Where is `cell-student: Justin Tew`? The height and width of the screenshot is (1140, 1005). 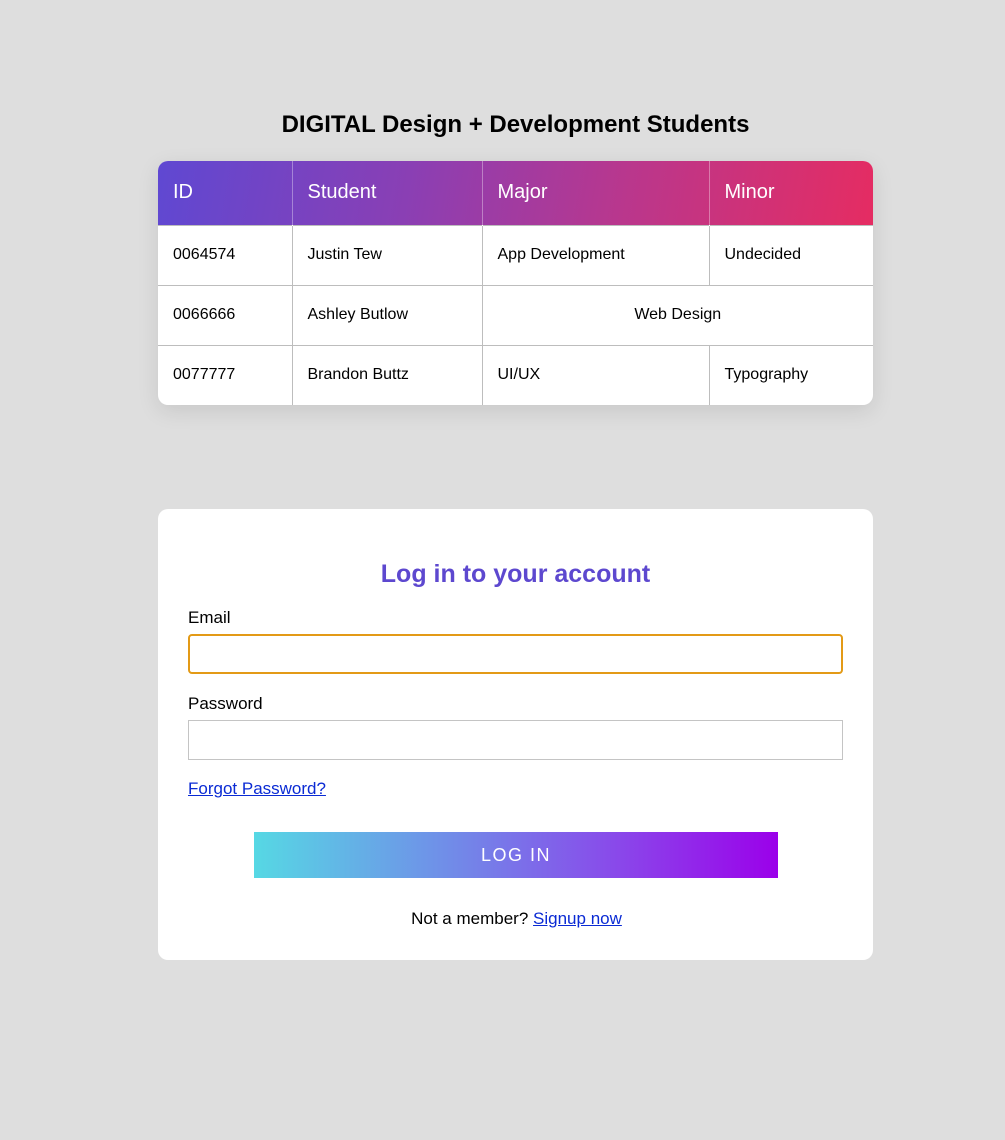
cell-student: Justin Tew is located at coordinates (387, 254).